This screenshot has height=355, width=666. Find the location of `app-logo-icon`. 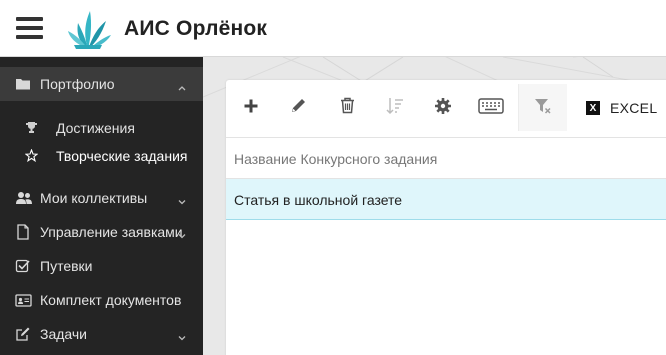

app-logo-icon is located at coordinates (89, 29).